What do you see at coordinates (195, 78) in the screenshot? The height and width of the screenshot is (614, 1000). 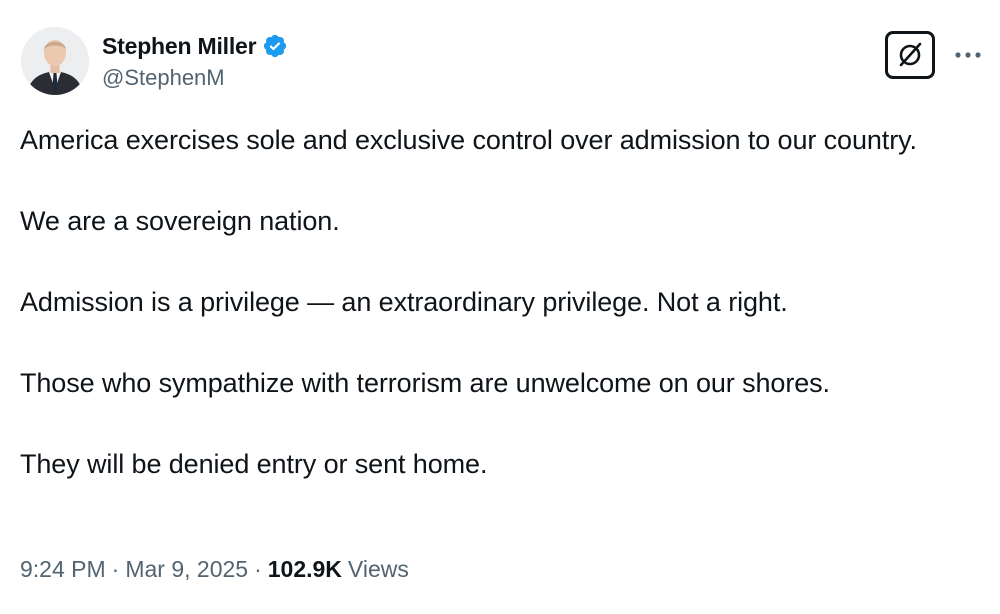 I see `author-handle: @StephenM` at bounding box center [195, 78].